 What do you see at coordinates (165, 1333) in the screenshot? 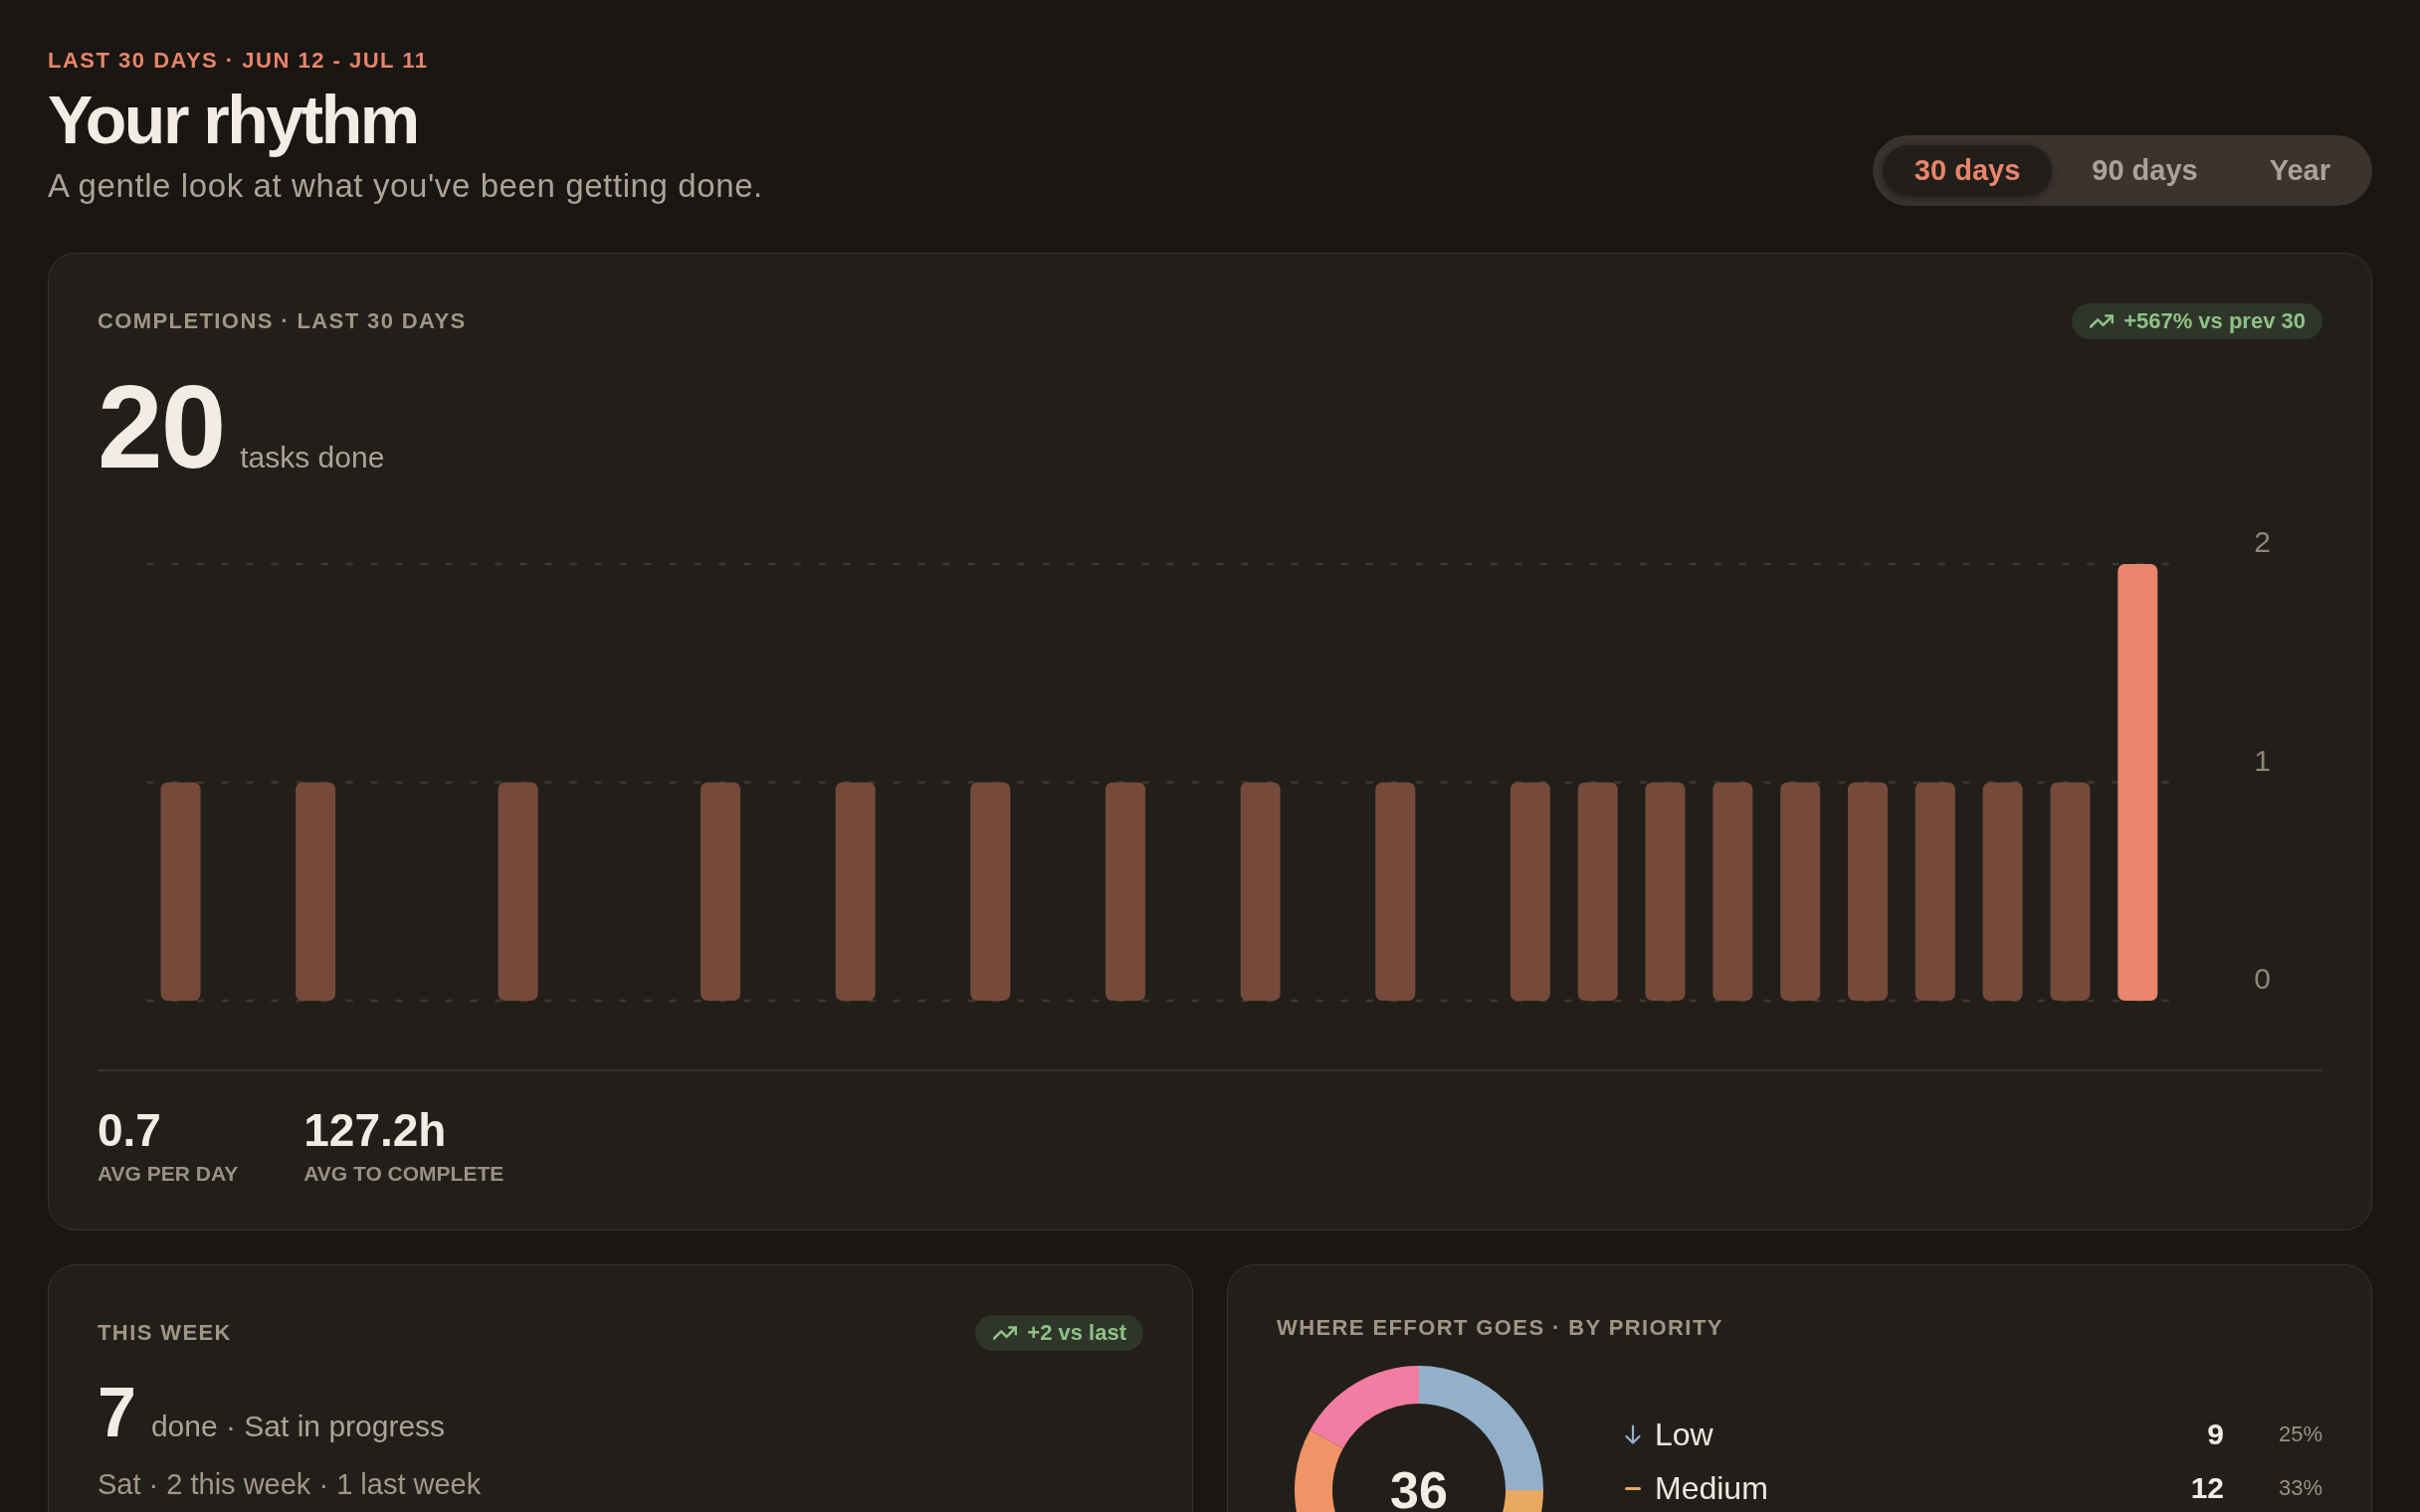
I see `card-label: THIS WEEK` at bounding box center [165, 1333].